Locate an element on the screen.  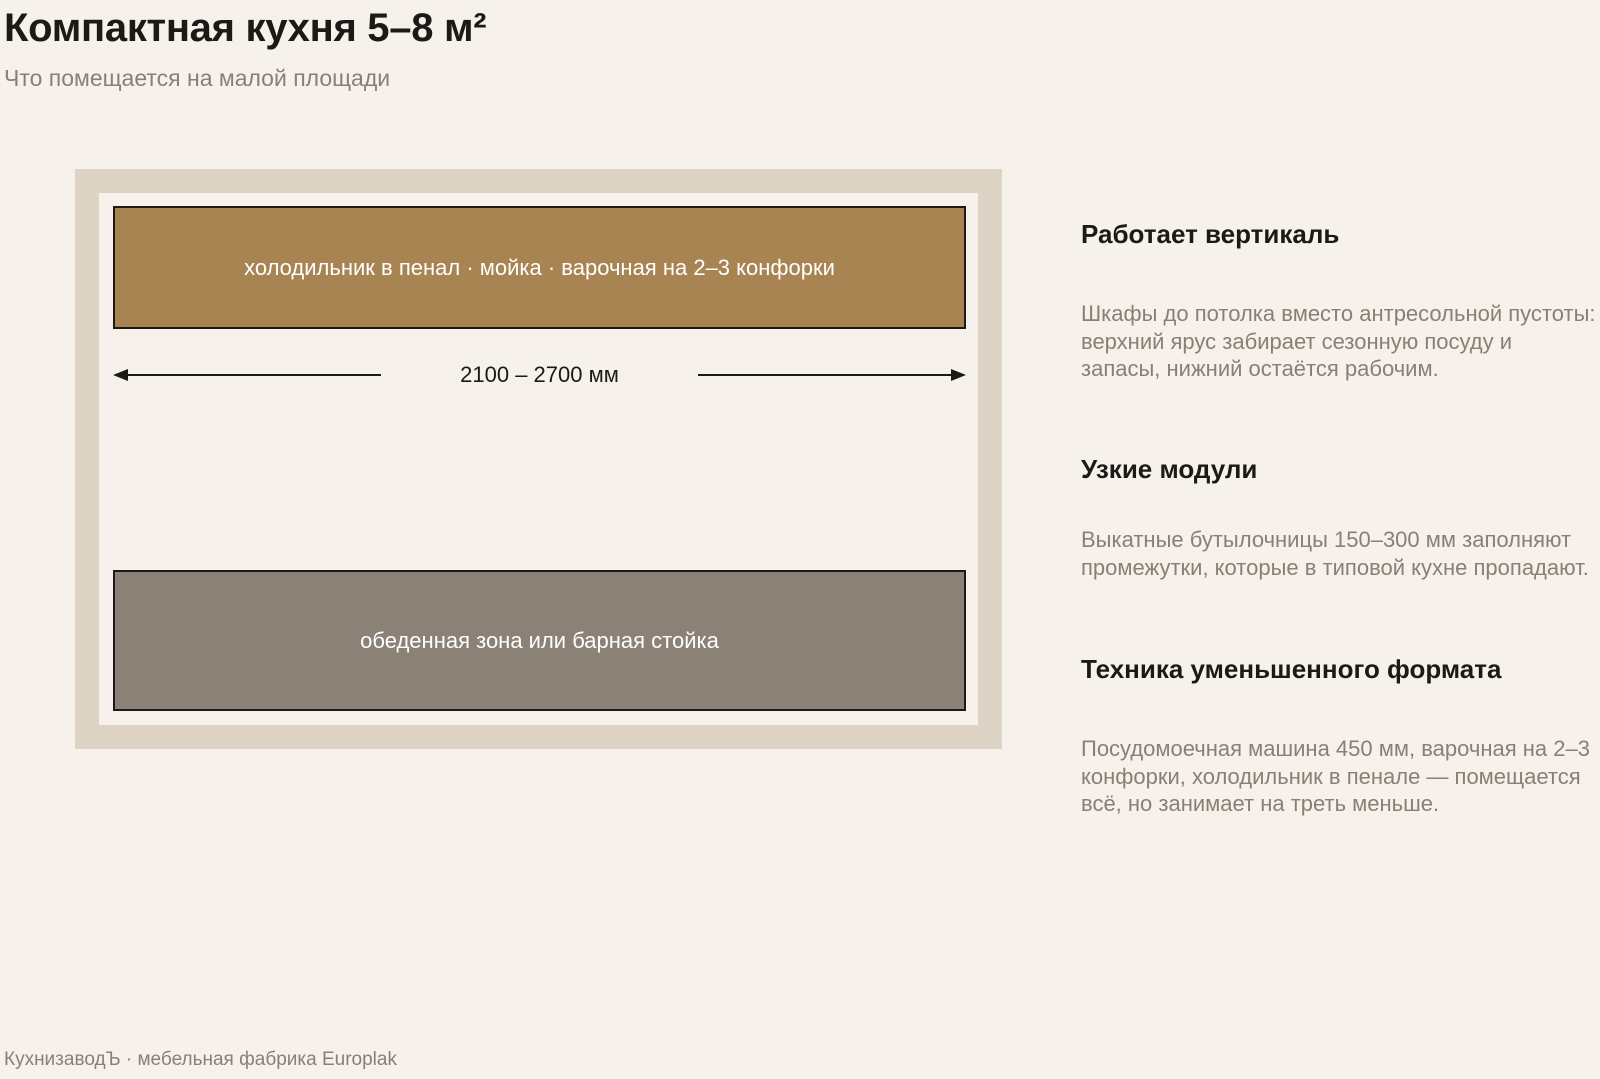
page-subtitle: Что помещается на малой площади is located at coordinates (197, 78).